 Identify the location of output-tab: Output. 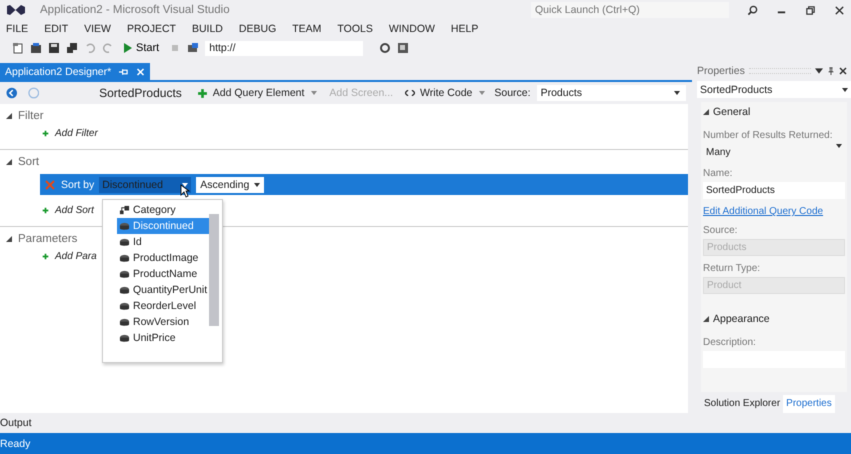
(16, 423).